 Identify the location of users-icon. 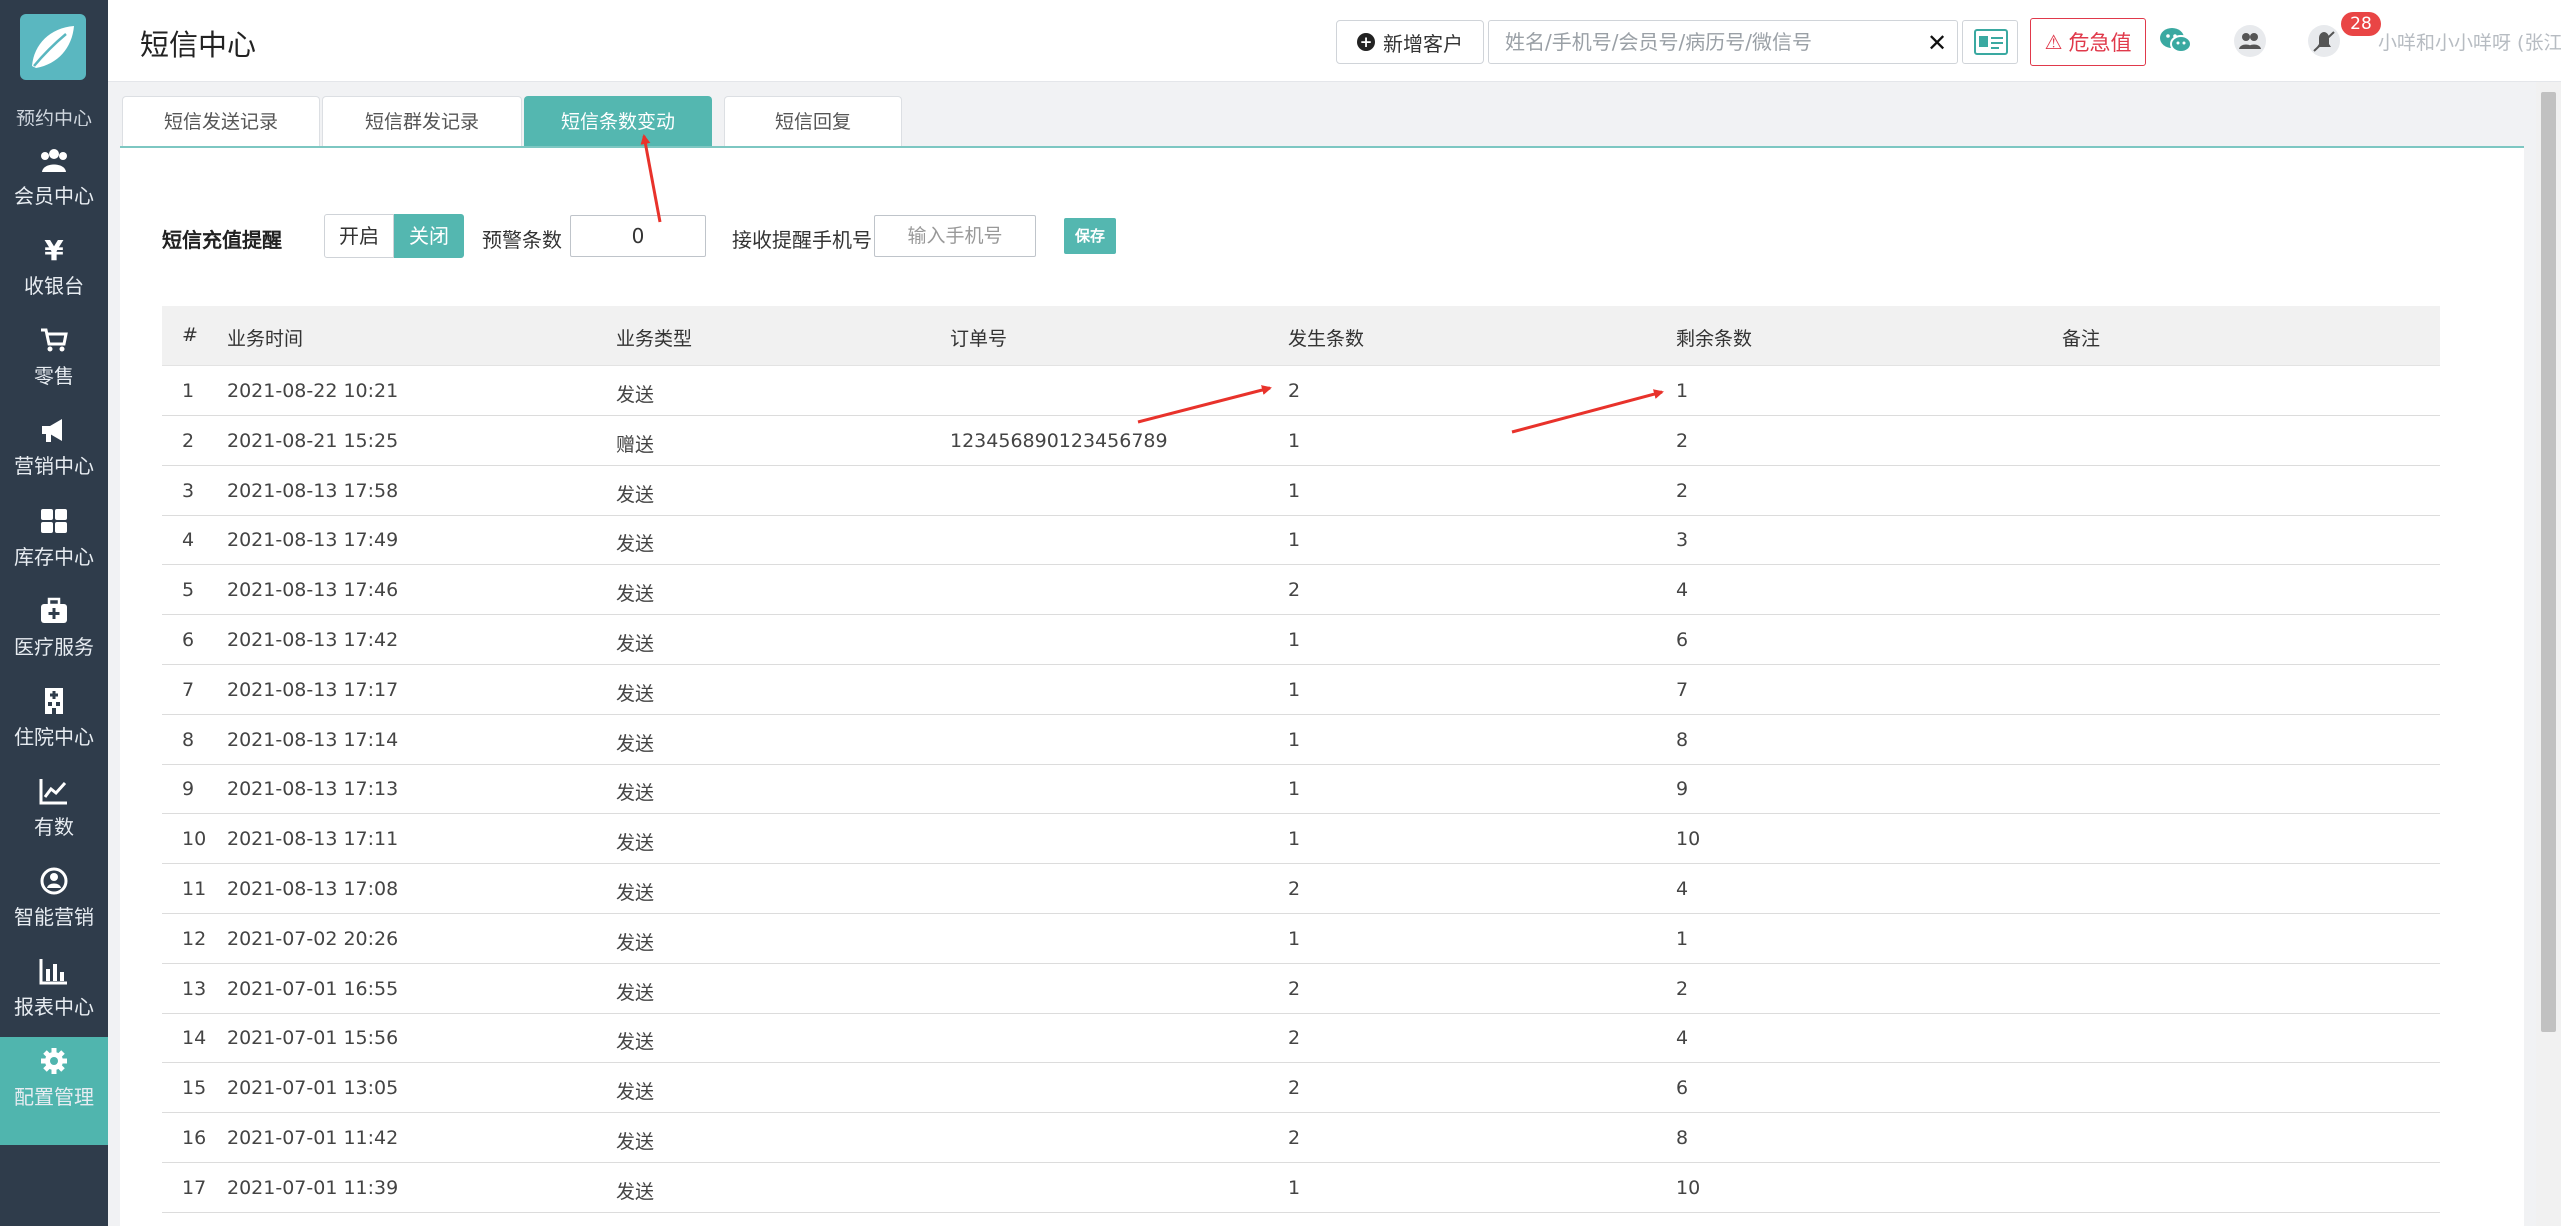
(54, 160).